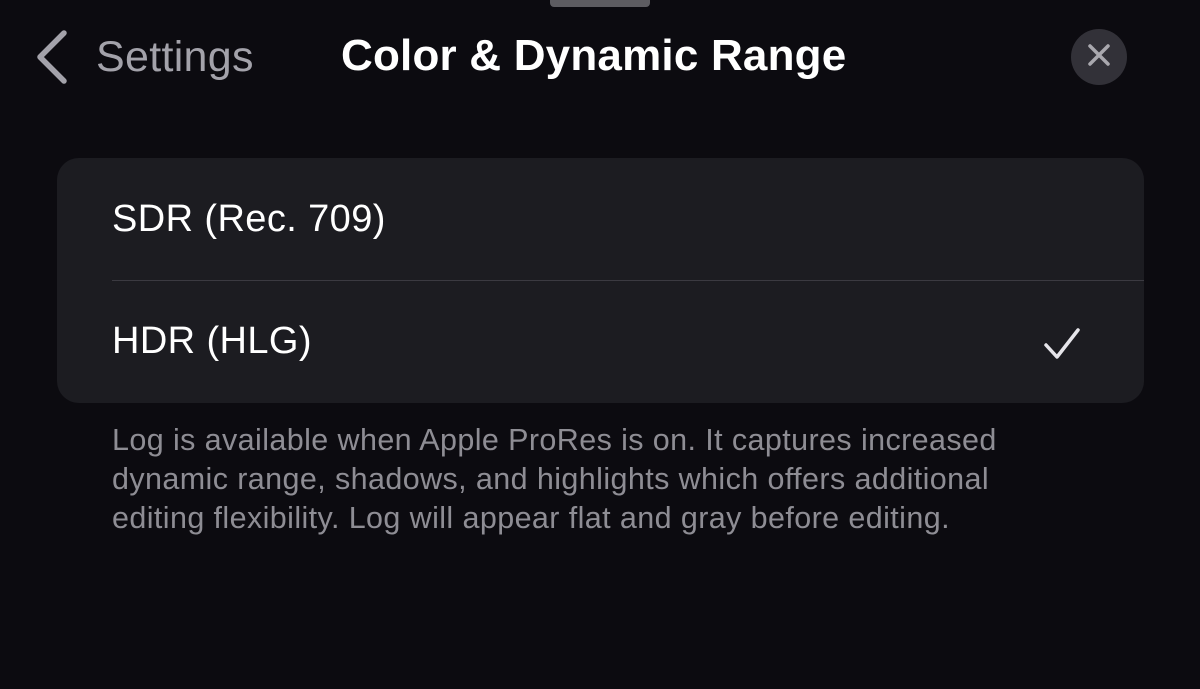 This screenshot has width=1200, height=689. Describe the element at coordinates (249, 218) in the screenshot. I see `option-label: SDR (Rec. 709)` at that location.